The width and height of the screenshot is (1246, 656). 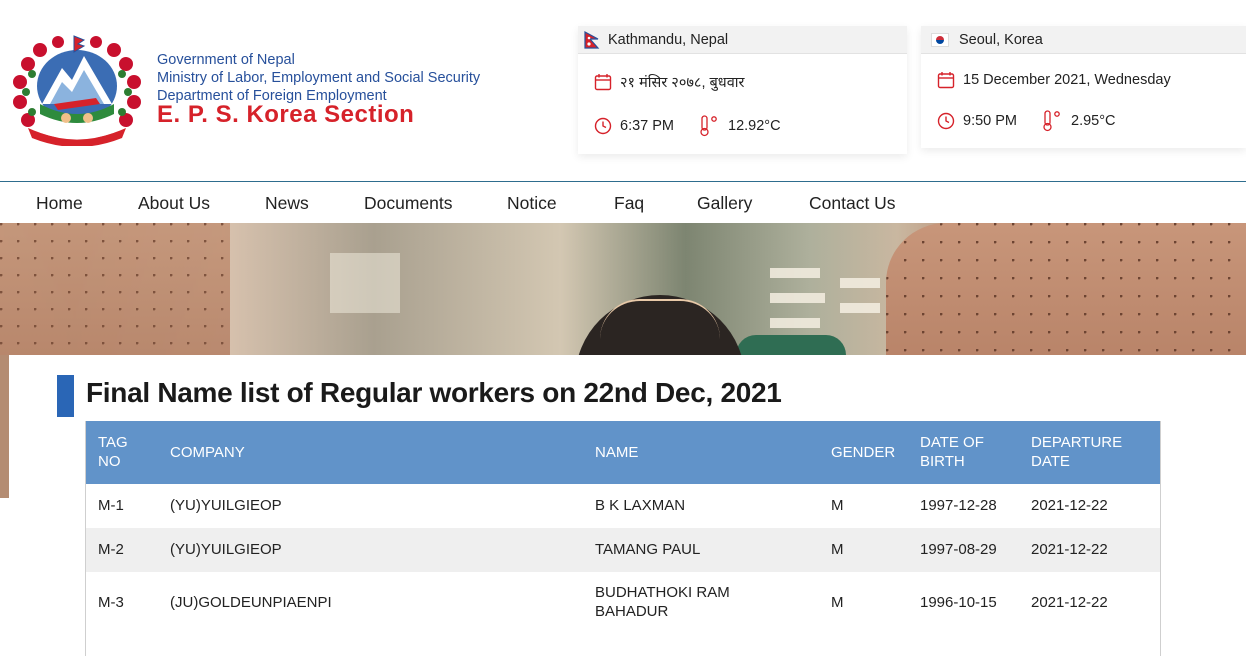 I want to click on header-name: NAME, so click(x=616, y=452).